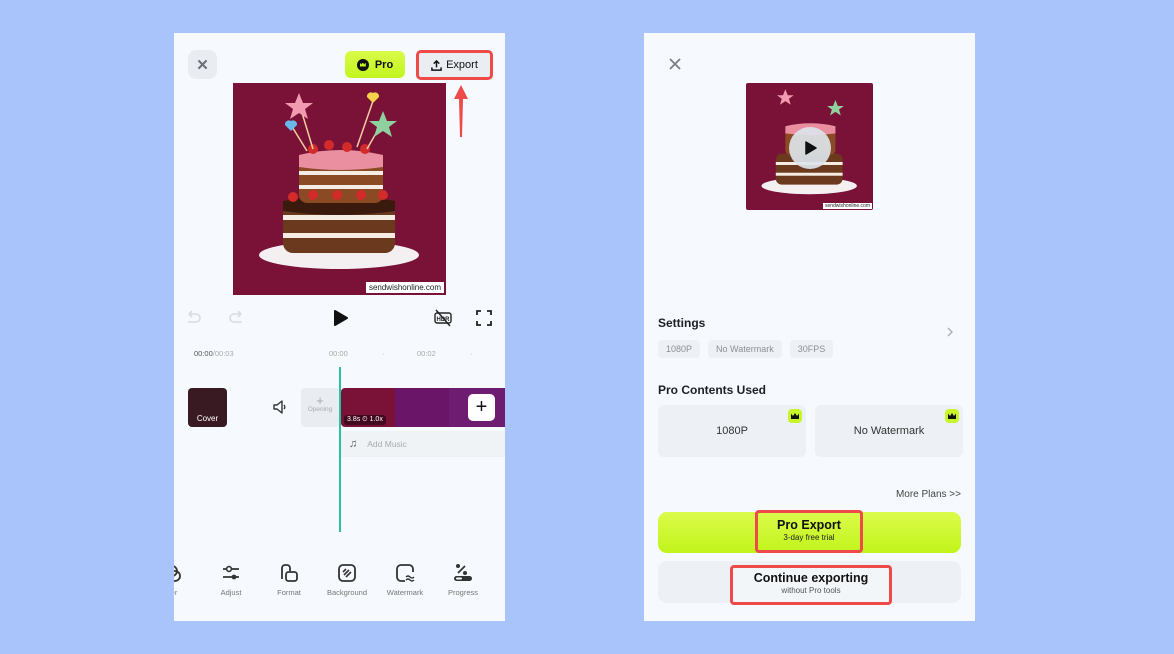 This screenshot has height=654, width=1174. I want to click on progress-icon, so click(463, 572).